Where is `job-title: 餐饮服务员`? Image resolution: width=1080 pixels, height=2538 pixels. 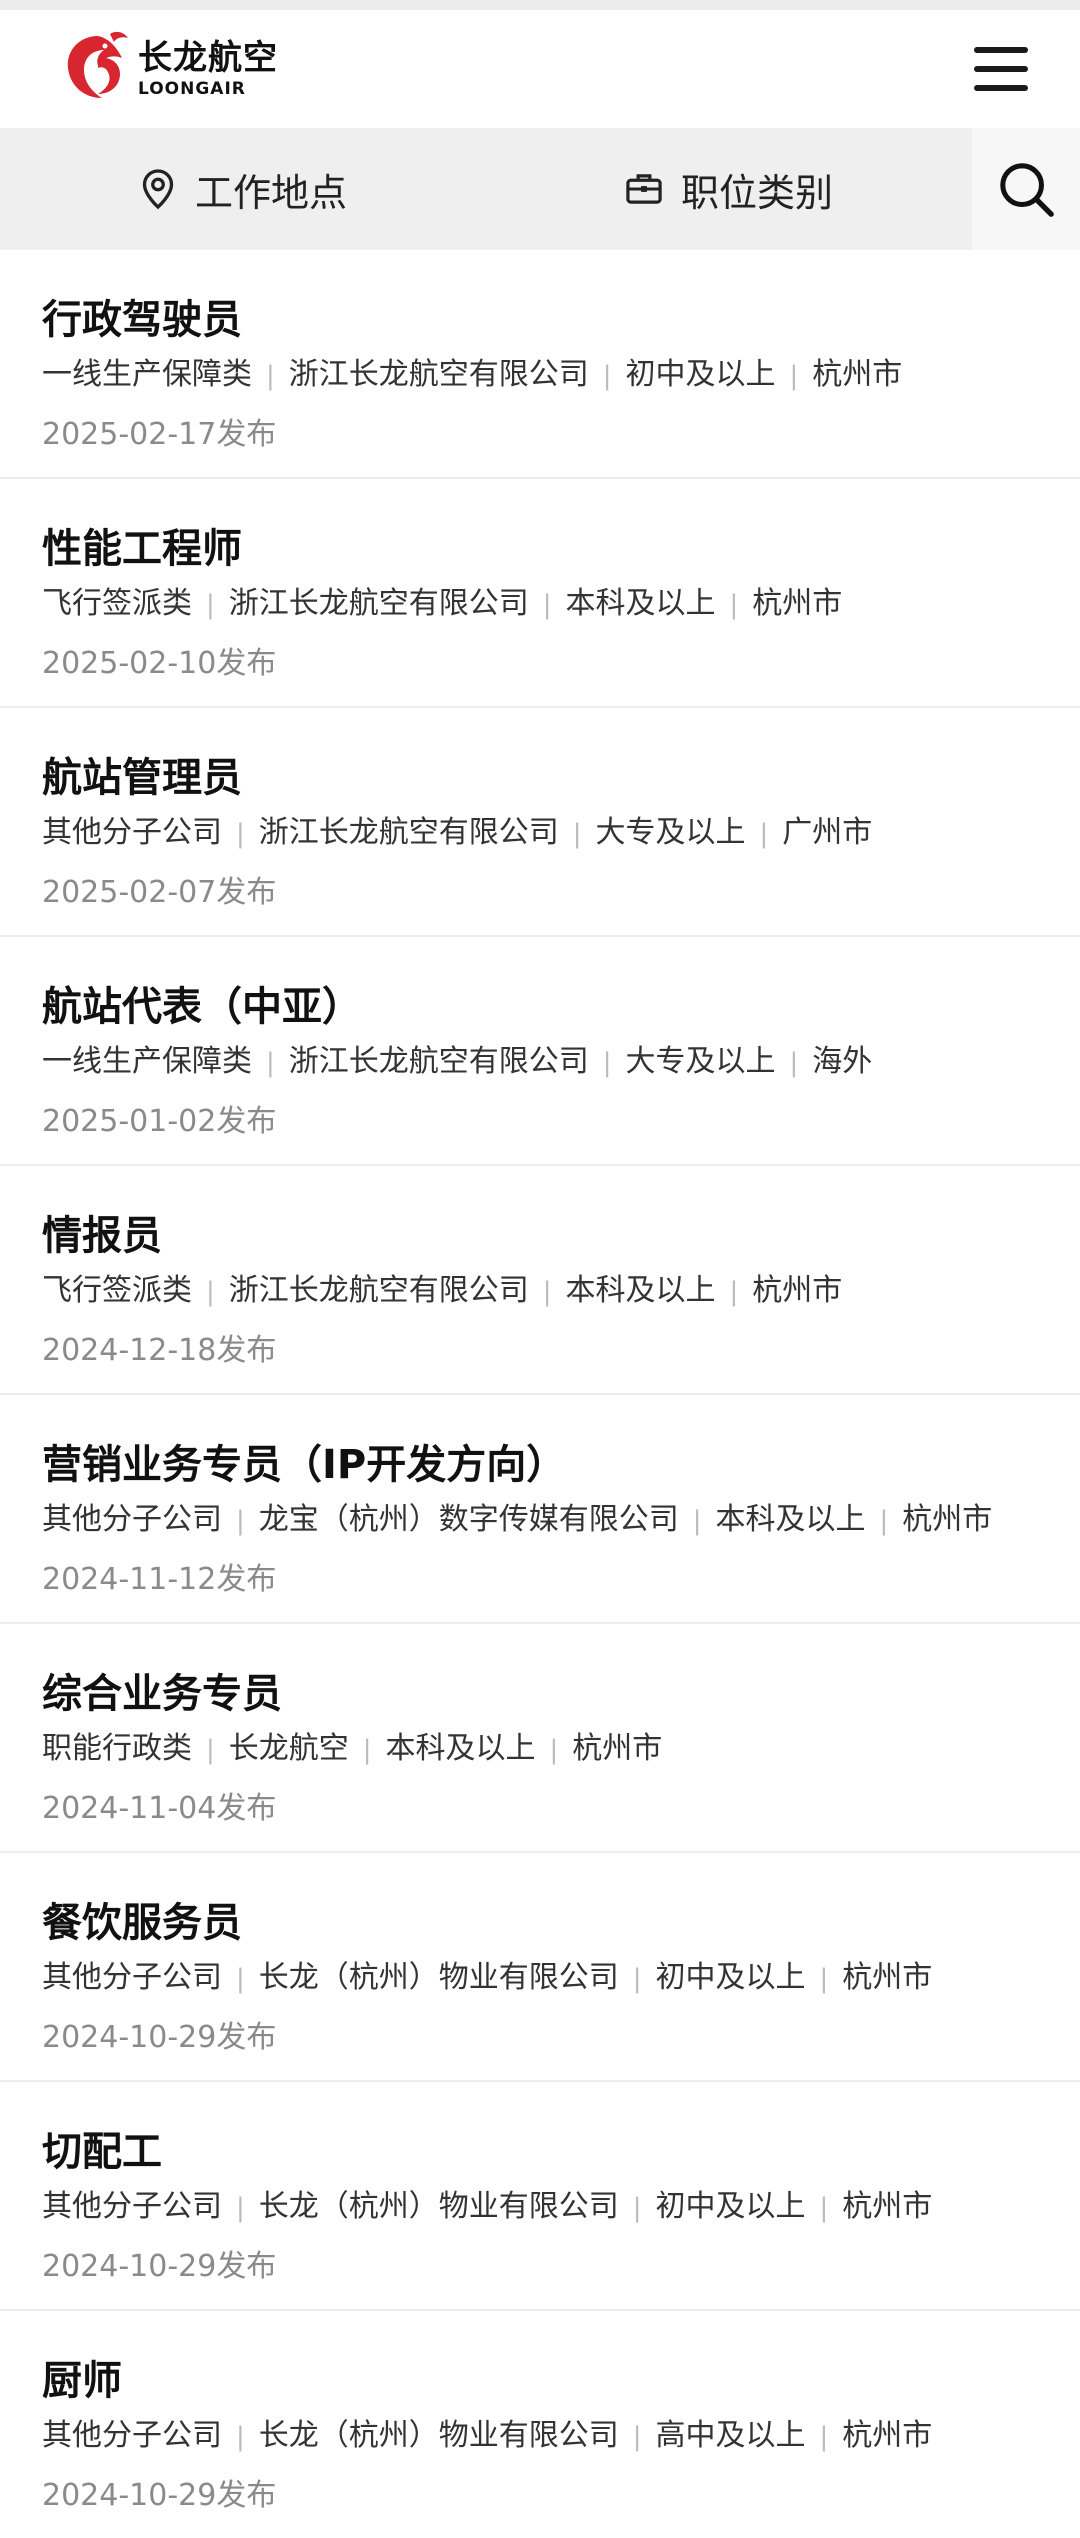
job-title: 餐饮服务员 is located at coordinates (142, 1923).